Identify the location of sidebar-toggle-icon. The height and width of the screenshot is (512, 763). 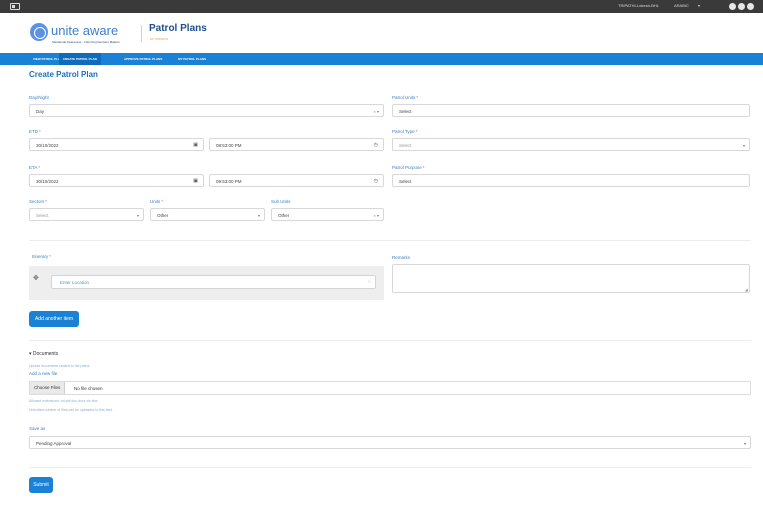
(15, 6).